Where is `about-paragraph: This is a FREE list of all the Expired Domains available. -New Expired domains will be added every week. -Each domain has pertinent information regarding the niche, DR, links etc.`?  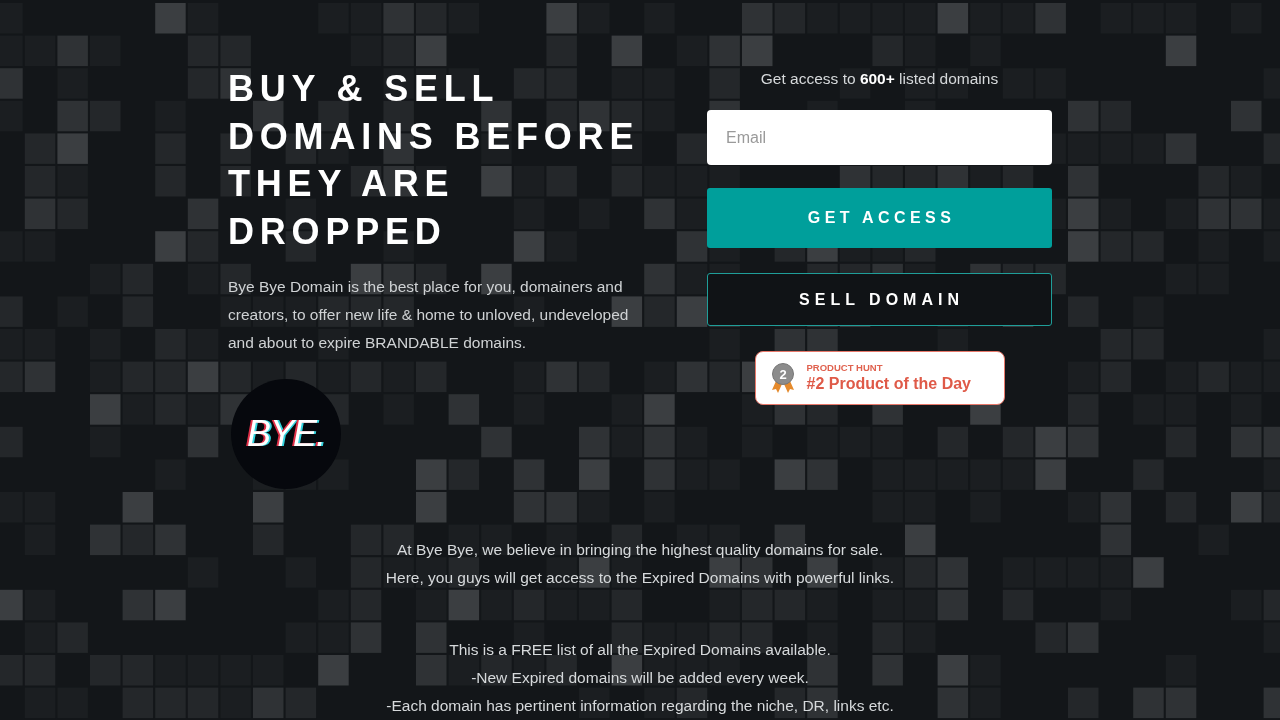 about-paragraph: This is a FREE list of all the Expired Domains available. -New Expired domains will be added every week. -Each domain has pertinent information regarding the niche, DR, links etc. is located at coordinates (640, 678).